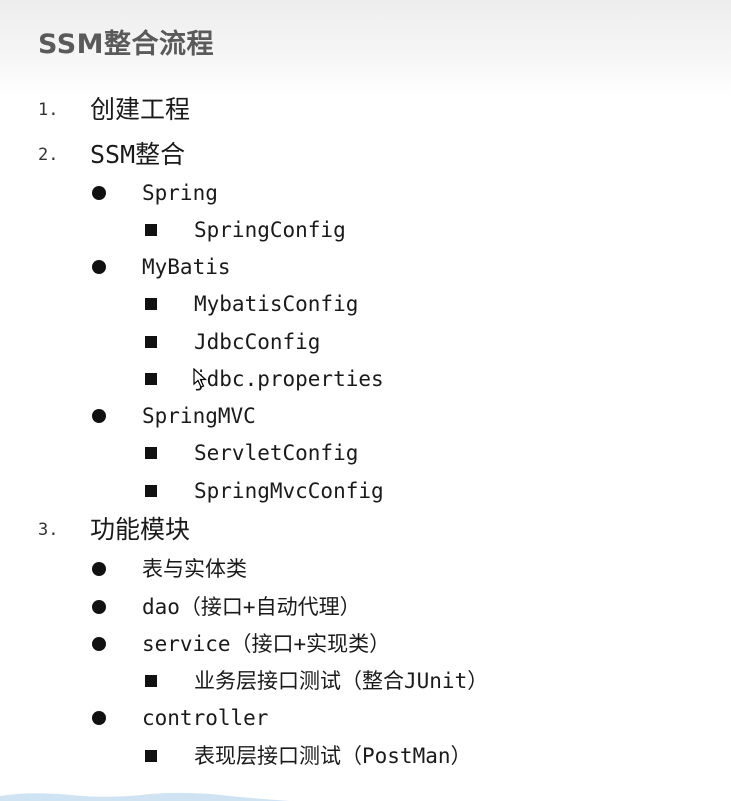 The width and height of the screenshot is (731, 801). Describe the element at coordinates (205, 718) in the screenshot. I see `item-text: controller` at that location.